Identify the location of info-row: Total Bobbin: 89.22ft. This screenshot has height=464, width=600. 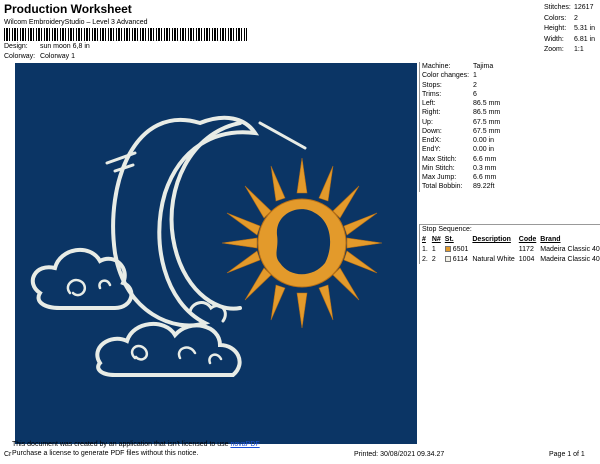
(458, 187).